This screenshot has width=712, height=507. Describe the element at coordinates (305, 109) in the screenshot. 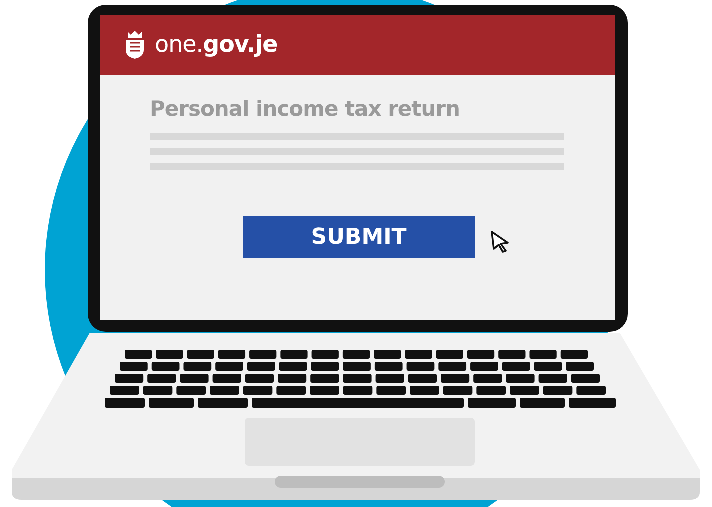

I see `page-title: Personal income tax return` at that location.